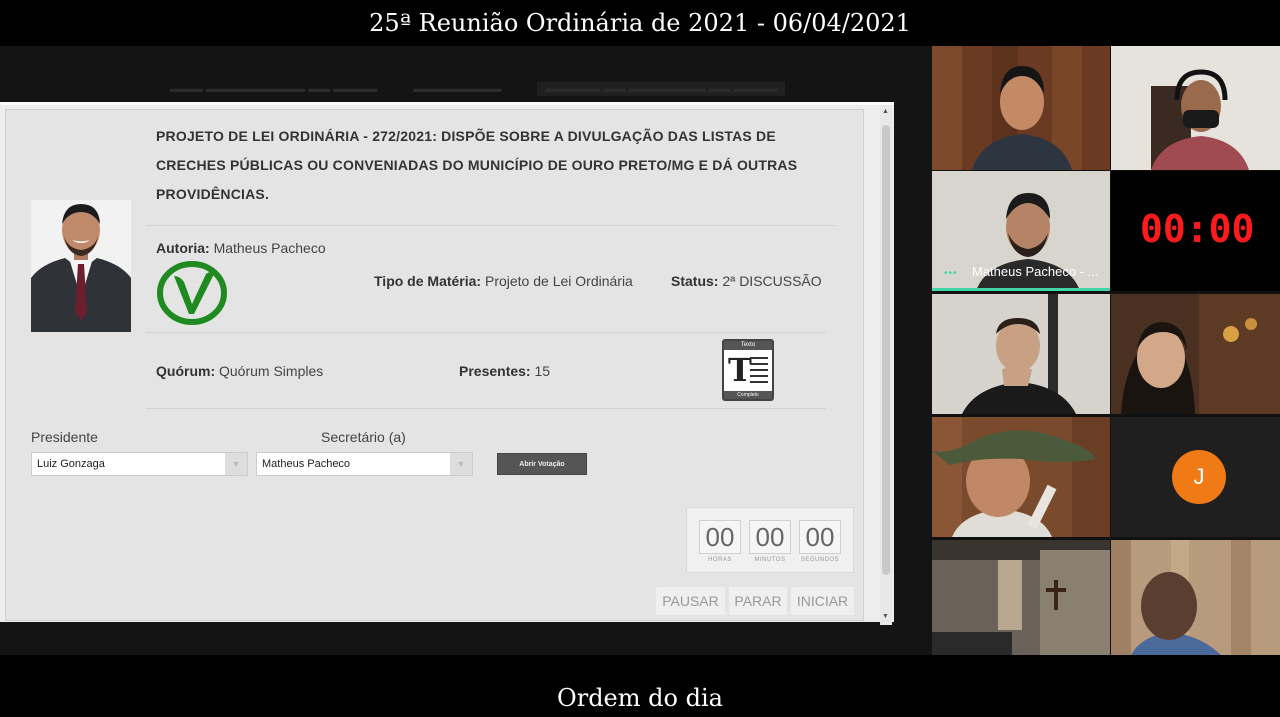 This screenshot has width=1280, height=717. What do you see at coordinates (886, 350) in the screenshot?
I see `scroll-thumb` at bounding box center [886, 350].